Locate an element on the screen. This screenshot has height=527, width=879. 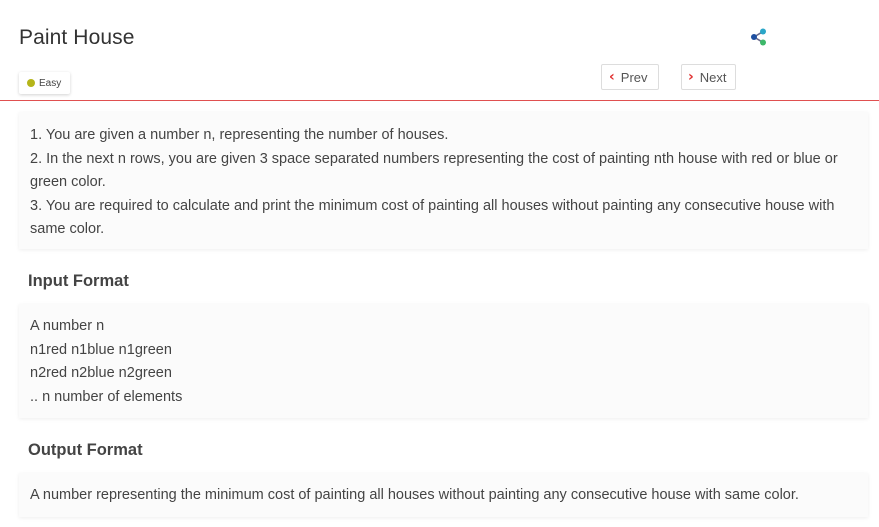
input-format-line: n2red n2blue n2green is located at coordinates (101, 373).